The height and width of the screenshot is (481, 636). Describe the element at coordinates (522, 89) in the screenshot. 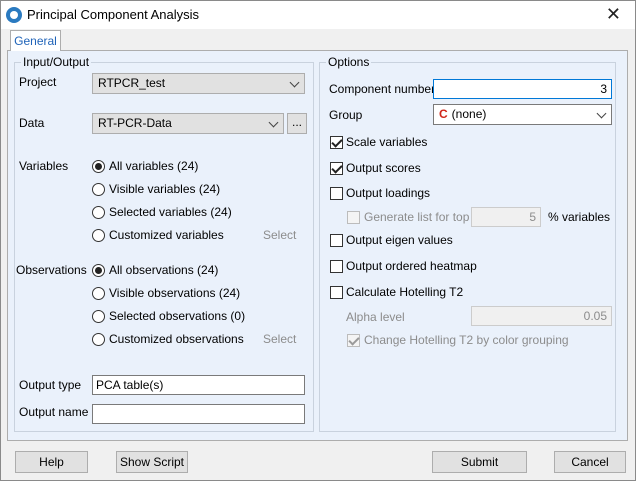

I see `component-number-field: 3` at that location.